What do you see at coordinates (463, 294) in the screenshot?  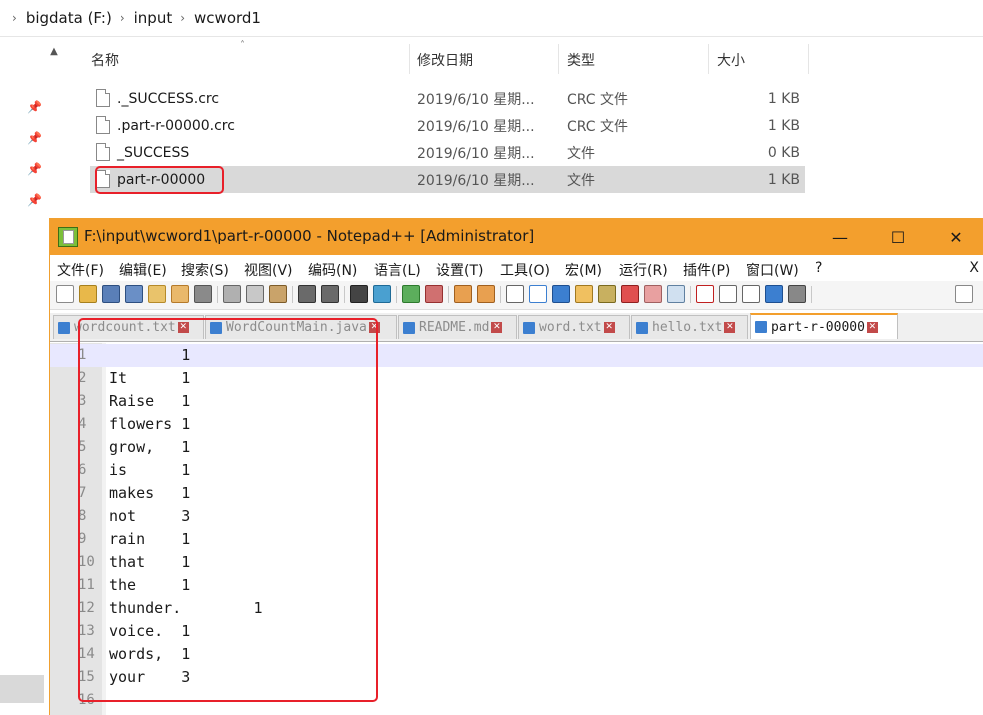 I see `sync-vertical-icon` at bounding box center [463, 294].